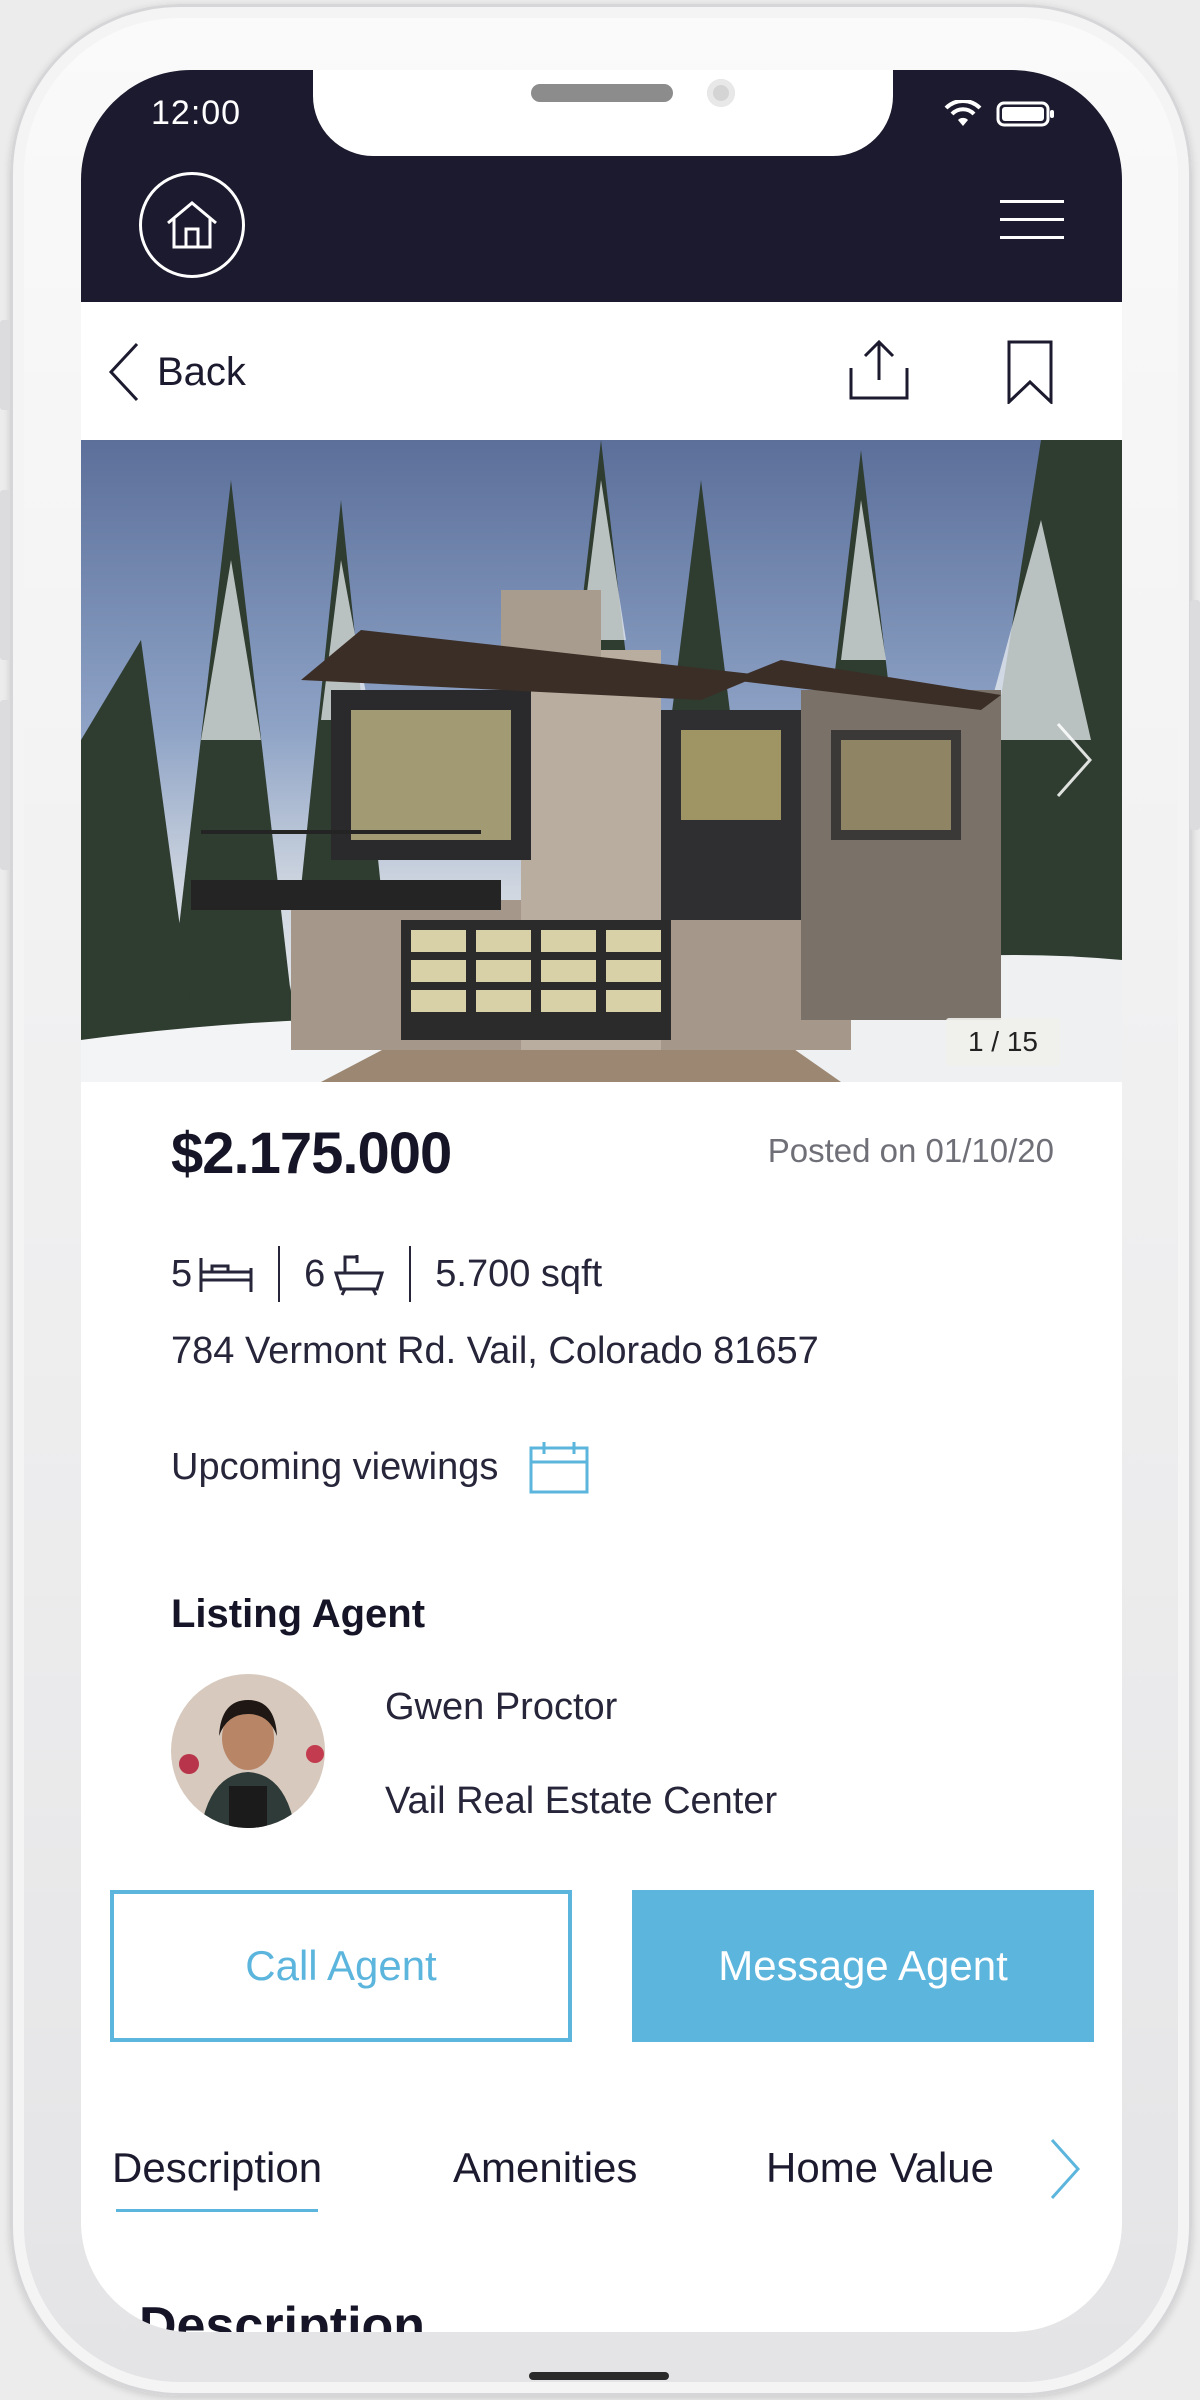 The width and height of the screenshot is (1200, 2400). I want to click on home-logo-button, so click(192, 225).